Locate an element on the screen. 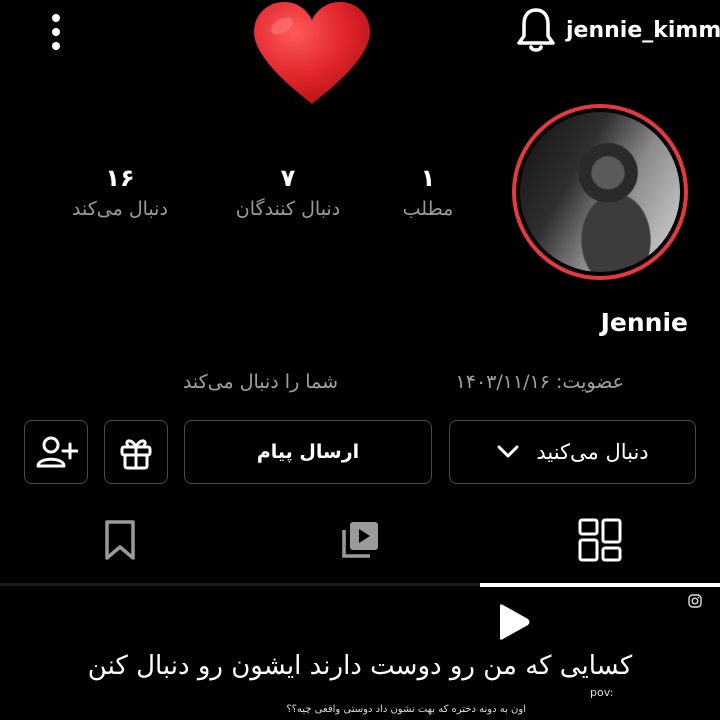 Image resolution: width=720 pixels, height=720 pixels. posts-count: ۱ is located at coordinates (428, 178).